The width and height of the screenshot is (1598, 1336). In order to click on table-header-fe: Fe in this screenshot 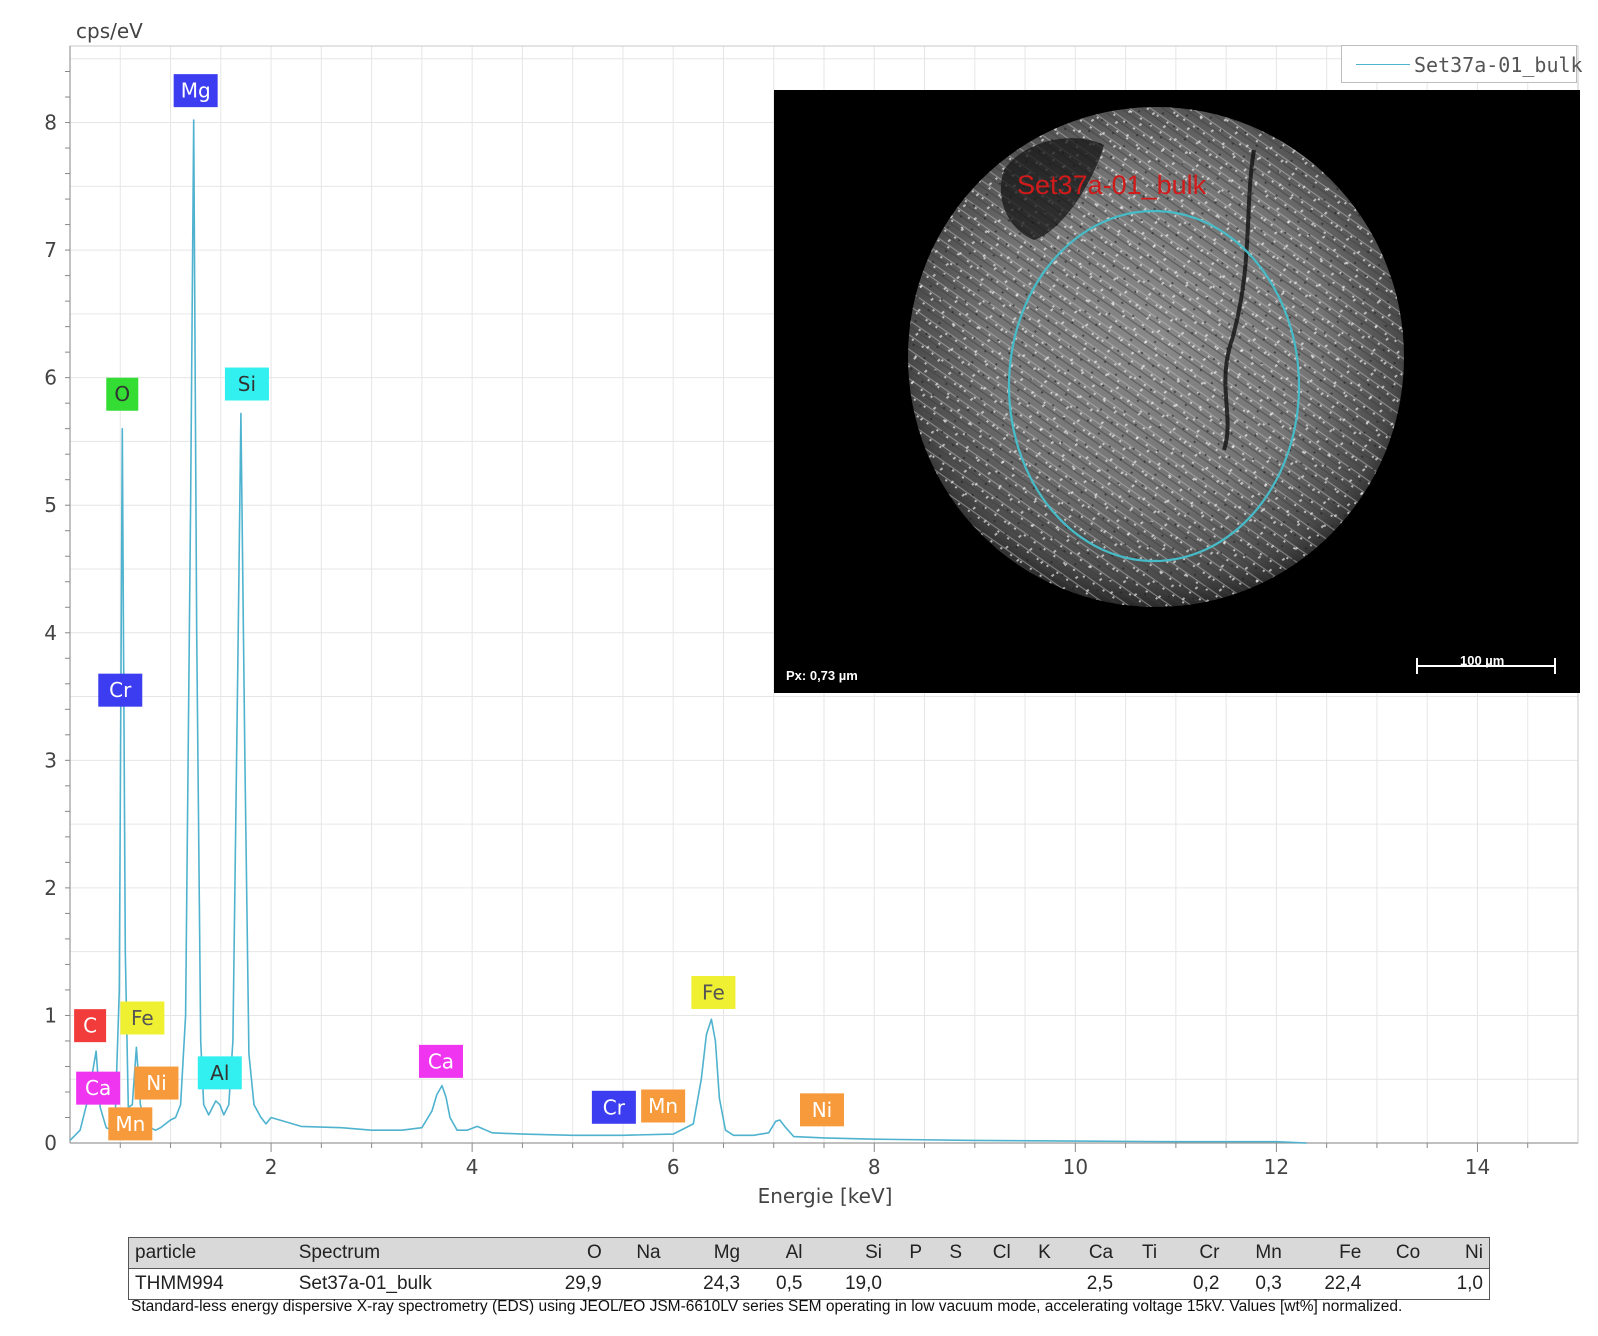, I will do `click(1327, 1253)`.